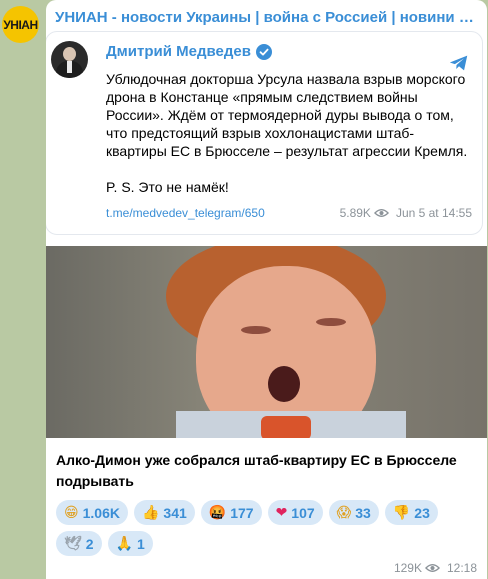 The image size is (488, 579). I want to click on forward-source-link: t.me/medvedev_telegram/650, so click(185, 213).